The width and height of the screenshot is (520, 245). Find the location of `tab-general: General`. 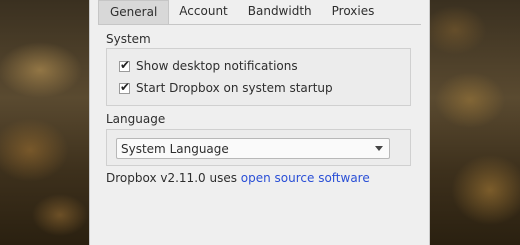

tab-general: General is located at coordinates (134, 12).